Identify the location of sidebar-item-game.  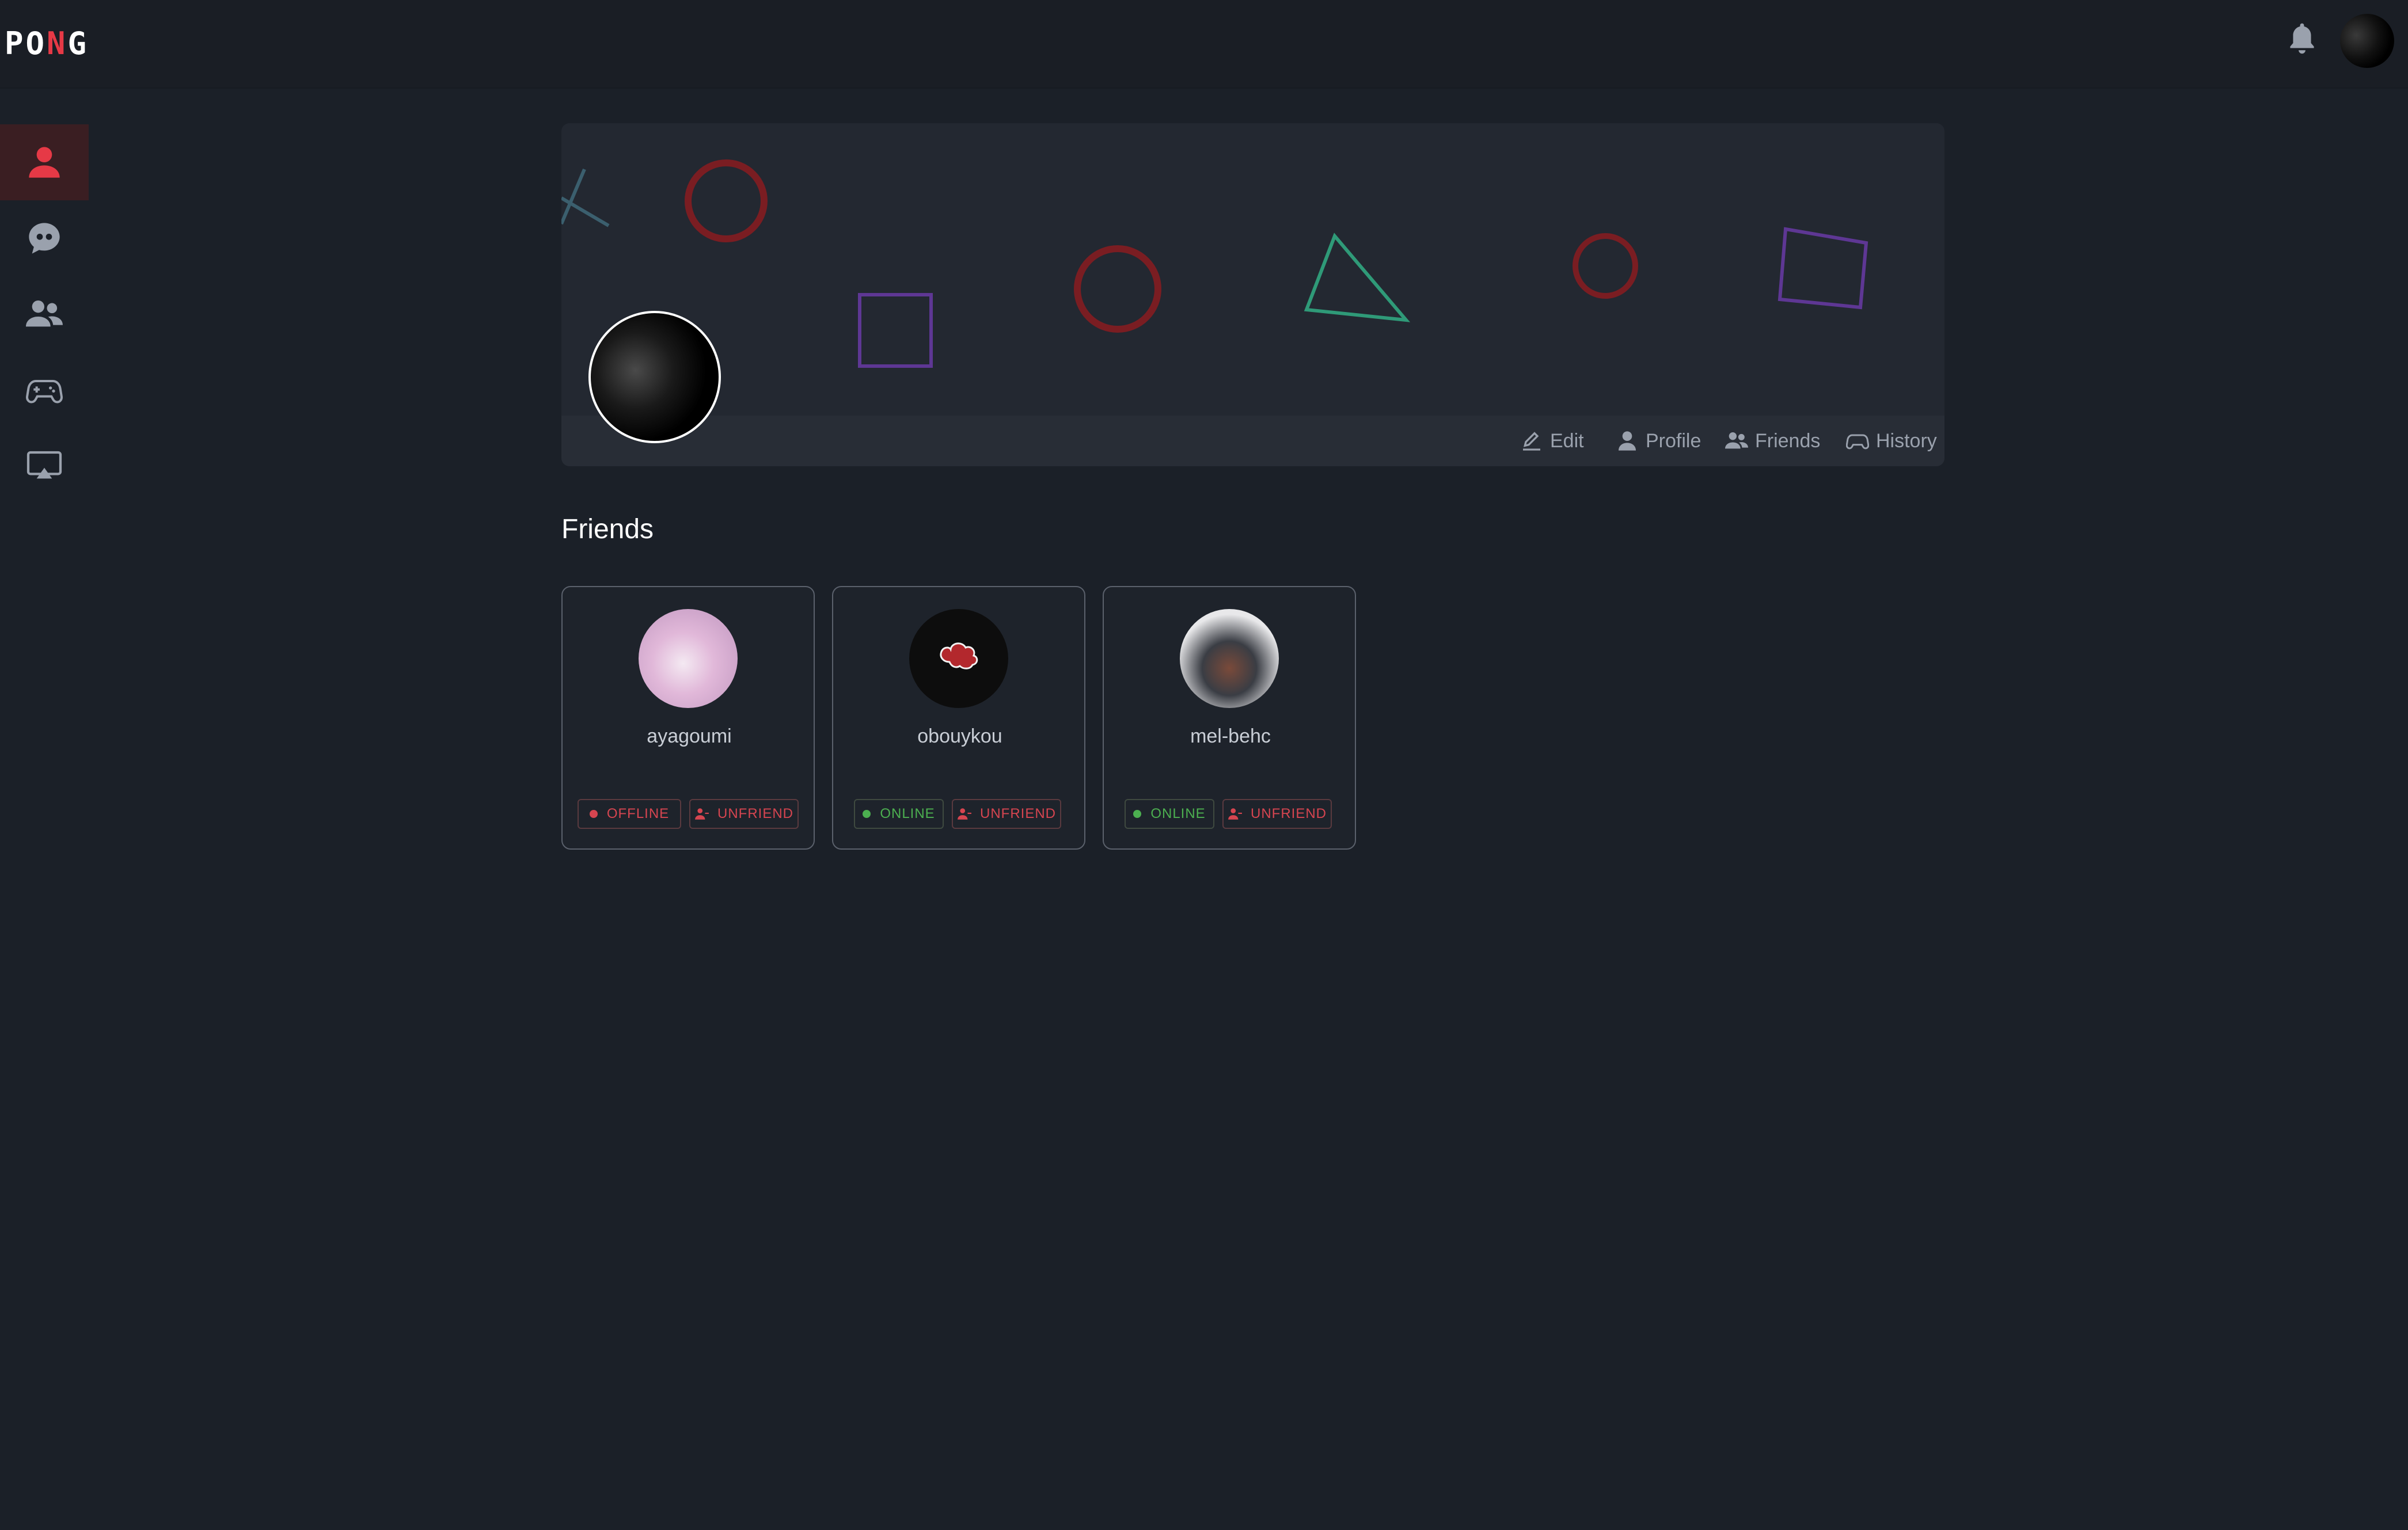
(44, 390).